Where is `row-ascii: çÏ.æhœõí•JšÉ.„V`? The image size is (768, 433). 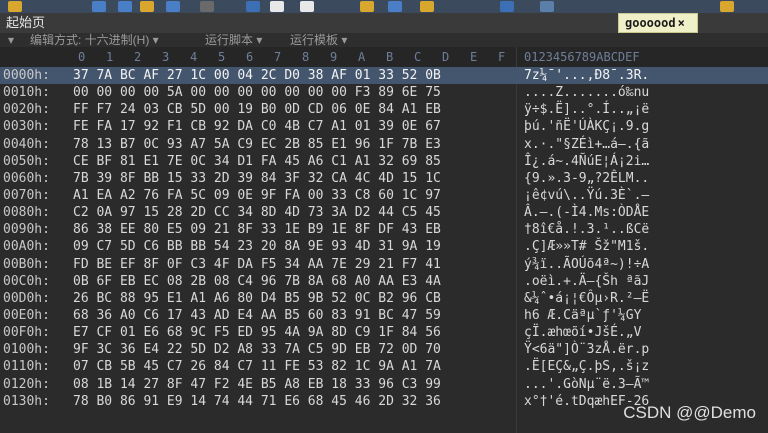 row-ascii: çÏ.æhœõí•JšÉ.„V is located at coordinates (582, 332).